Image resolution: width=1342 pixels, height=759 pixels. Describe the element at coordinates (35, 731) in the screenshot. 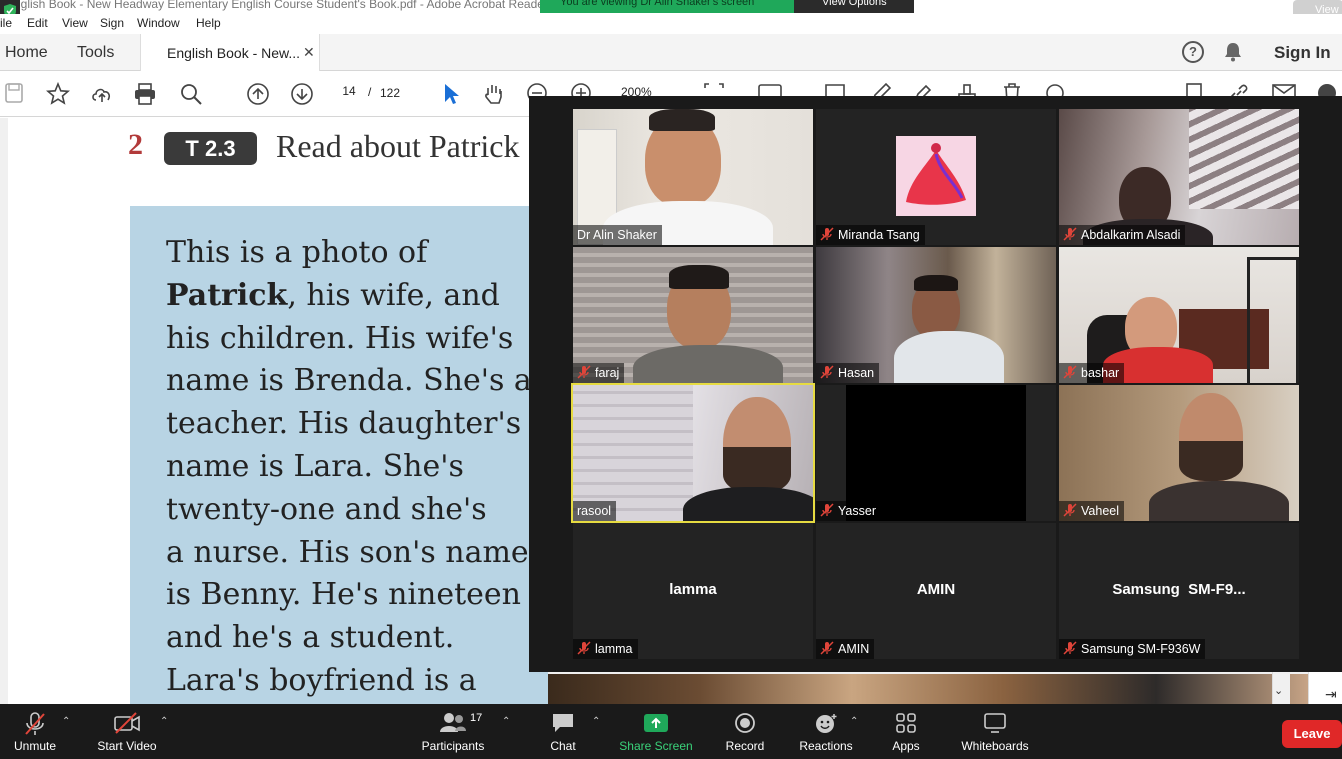

I see `unmute-button: Unmute` at that location.